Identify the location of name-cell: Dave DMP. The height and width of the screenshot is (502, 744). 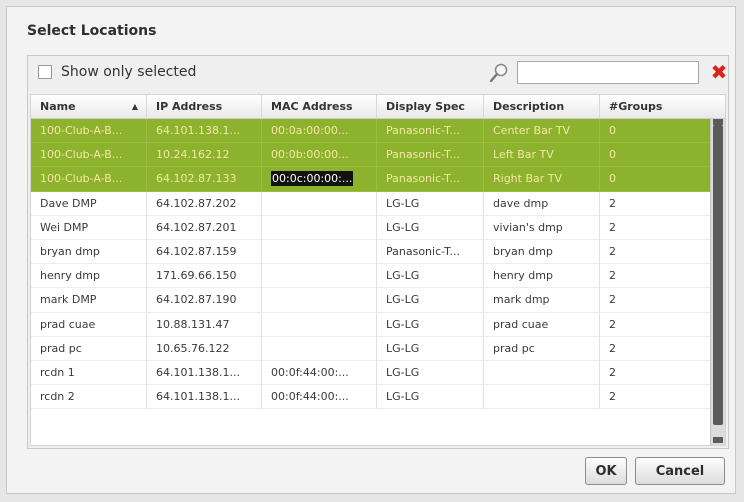
(89, 203).